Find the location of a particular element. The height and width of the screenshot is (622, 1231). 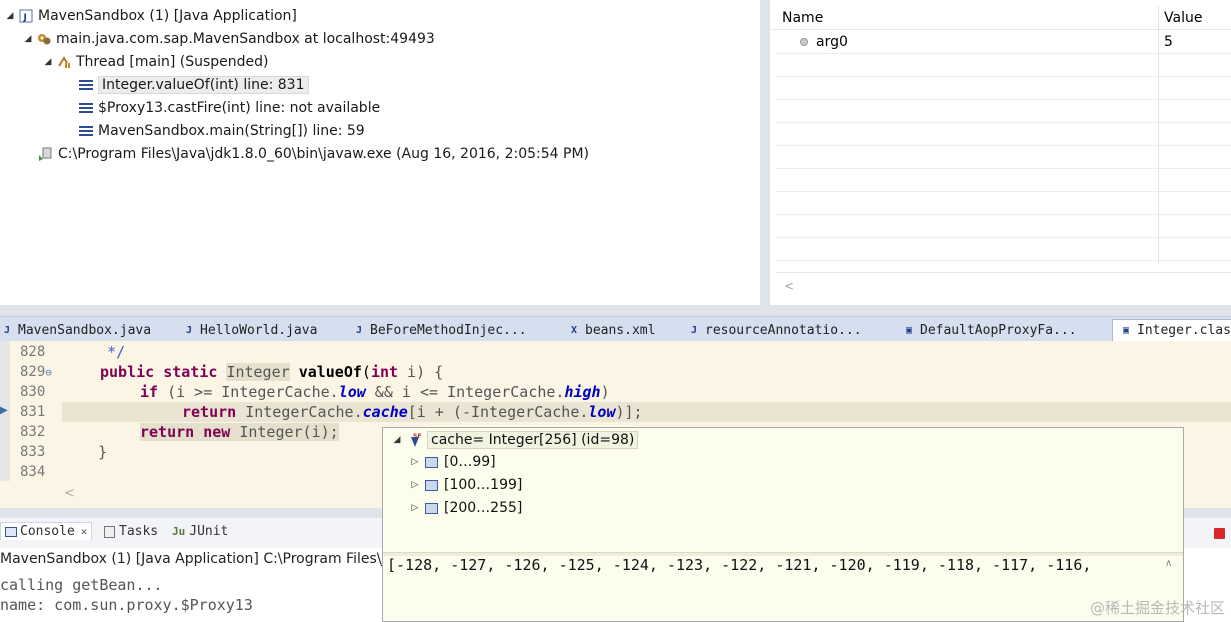

horizontal-scrollbar: < is located at coordinates (1003, 287).